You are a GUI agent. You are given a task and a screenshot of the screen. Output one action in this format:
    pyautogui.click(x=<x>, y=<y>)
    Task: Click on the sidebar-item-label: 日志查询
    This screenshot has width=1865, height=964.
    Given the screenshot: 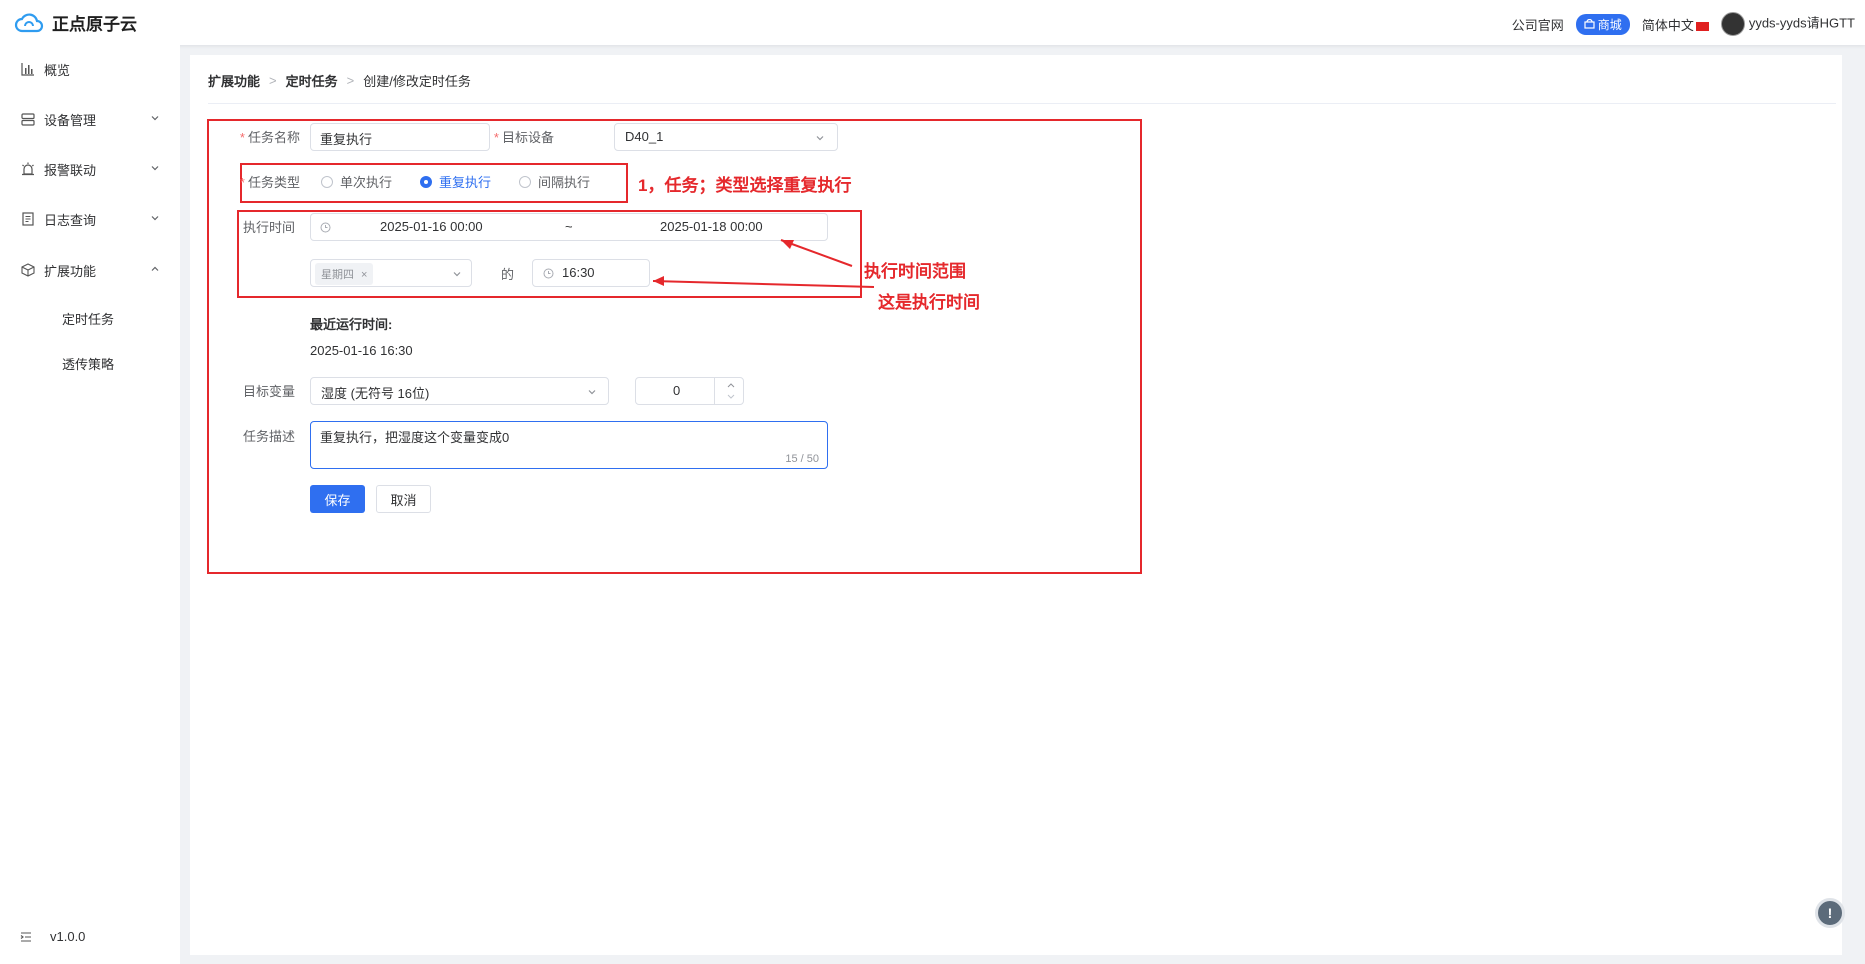 What is the action you would take?
    pyautogui.click(x=70, y=220)
    